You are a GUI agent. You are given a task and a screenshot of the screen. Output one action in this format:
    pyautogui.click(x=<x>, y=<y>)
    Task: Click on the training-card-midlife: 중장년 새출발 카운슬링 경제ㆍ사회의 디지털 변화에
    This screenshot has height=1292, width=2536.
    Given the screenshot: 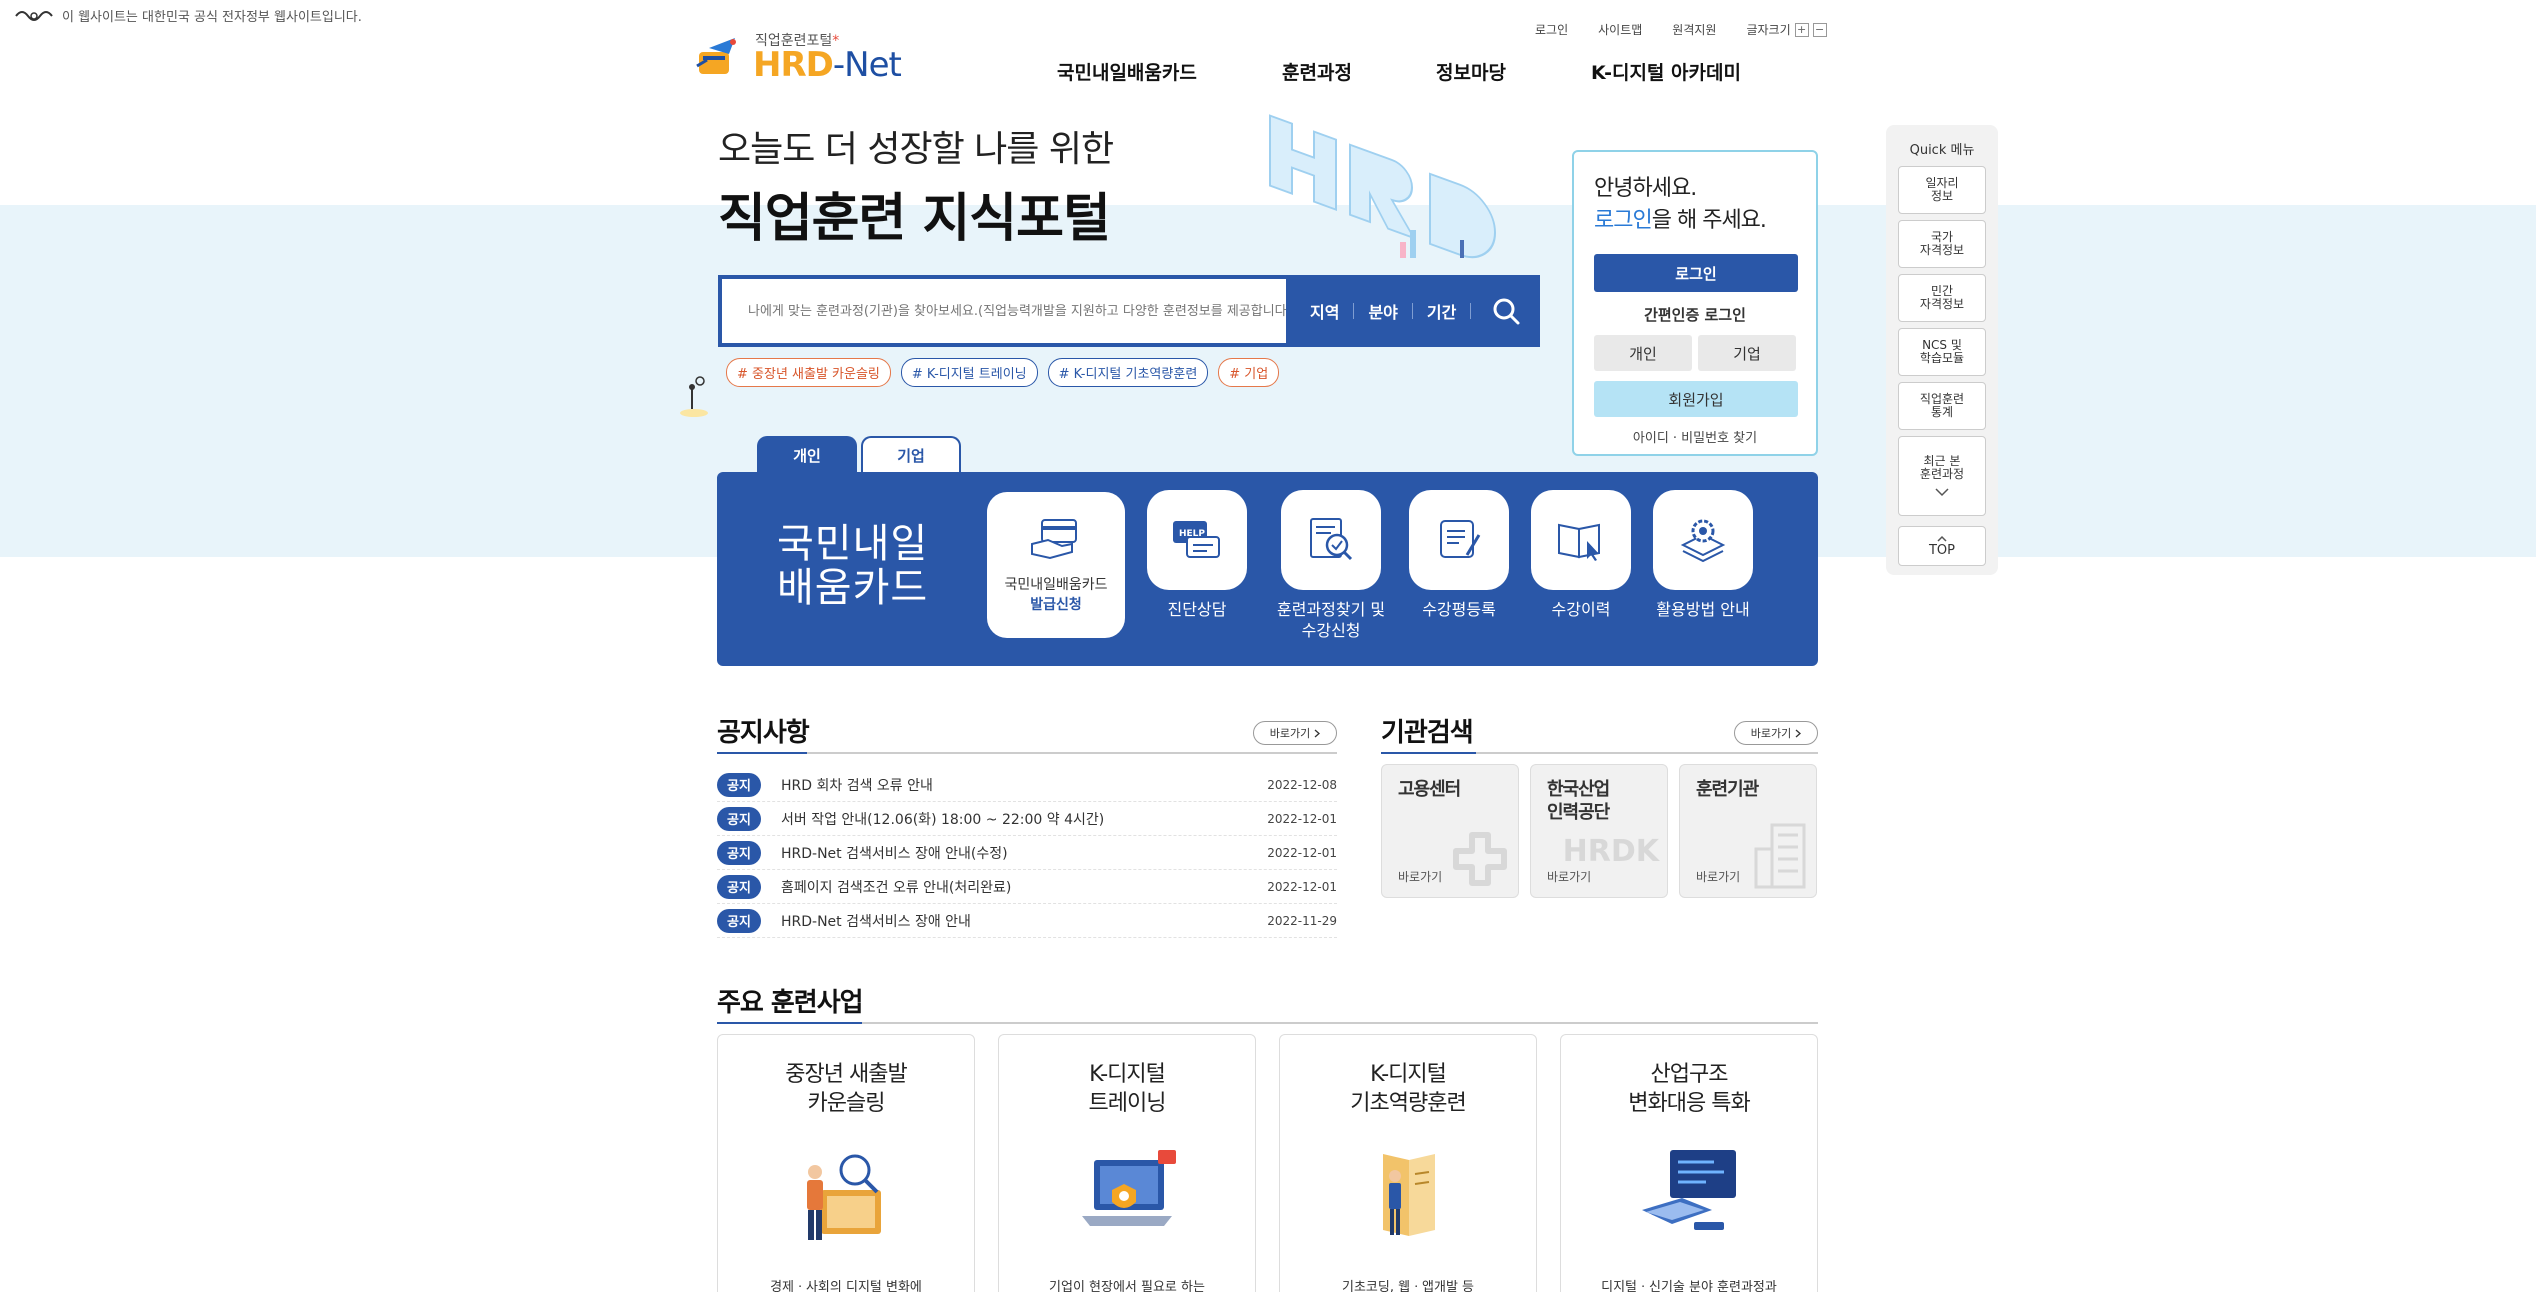 What is the action you would take?
    pyautogui.click(x=846, y=1163)
    